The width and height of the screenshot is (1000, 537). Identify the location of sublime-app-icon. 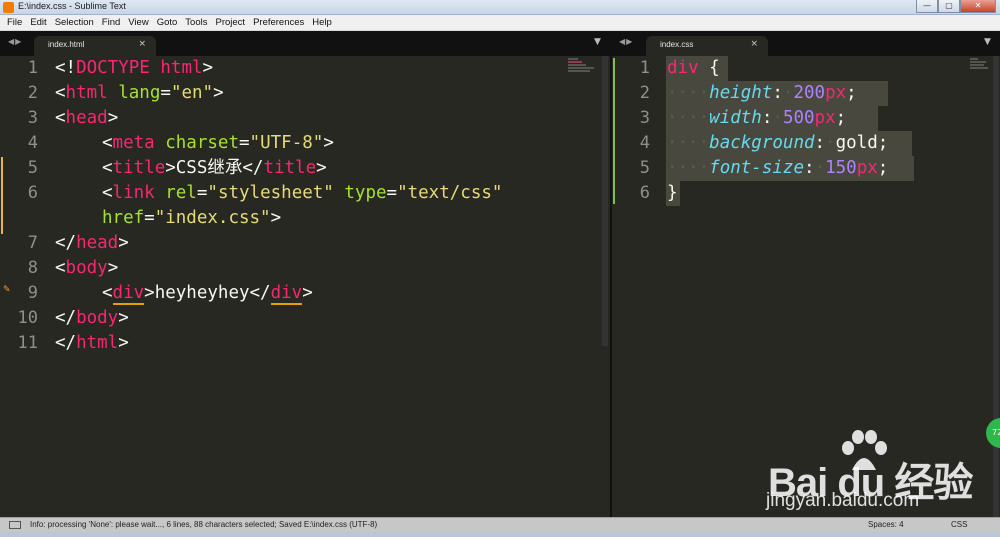
(8, 7).